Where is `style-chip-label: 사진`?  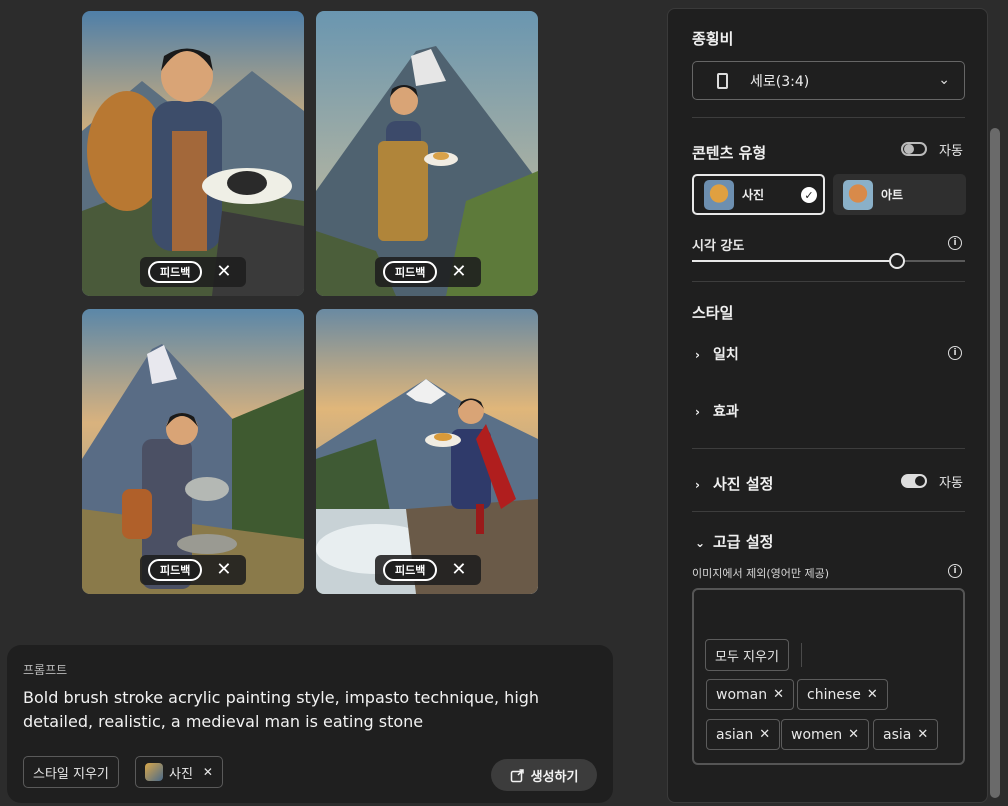
style-chip-label: 사진 is located at coordinates (181, 774).